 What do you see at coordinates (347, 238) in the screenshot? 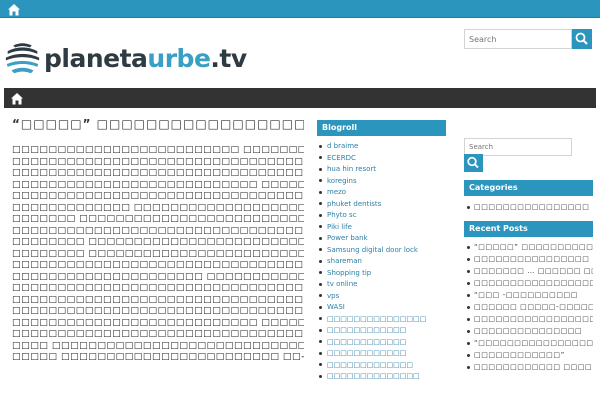
I see `blogroll-link-label: Power bank` at bounding box center [347, 238].